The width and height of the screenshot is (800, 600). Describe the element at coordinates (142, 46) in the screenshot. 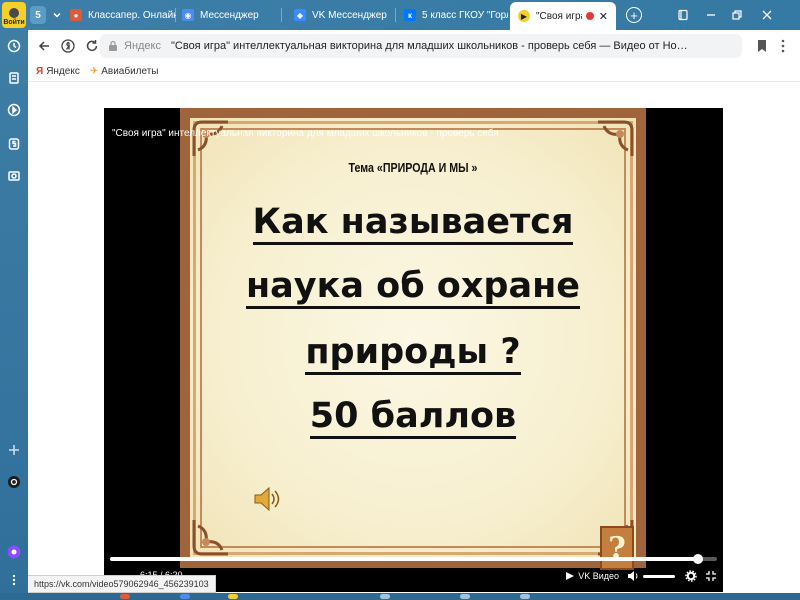

I see `url-domain: Яндекс` at that location.